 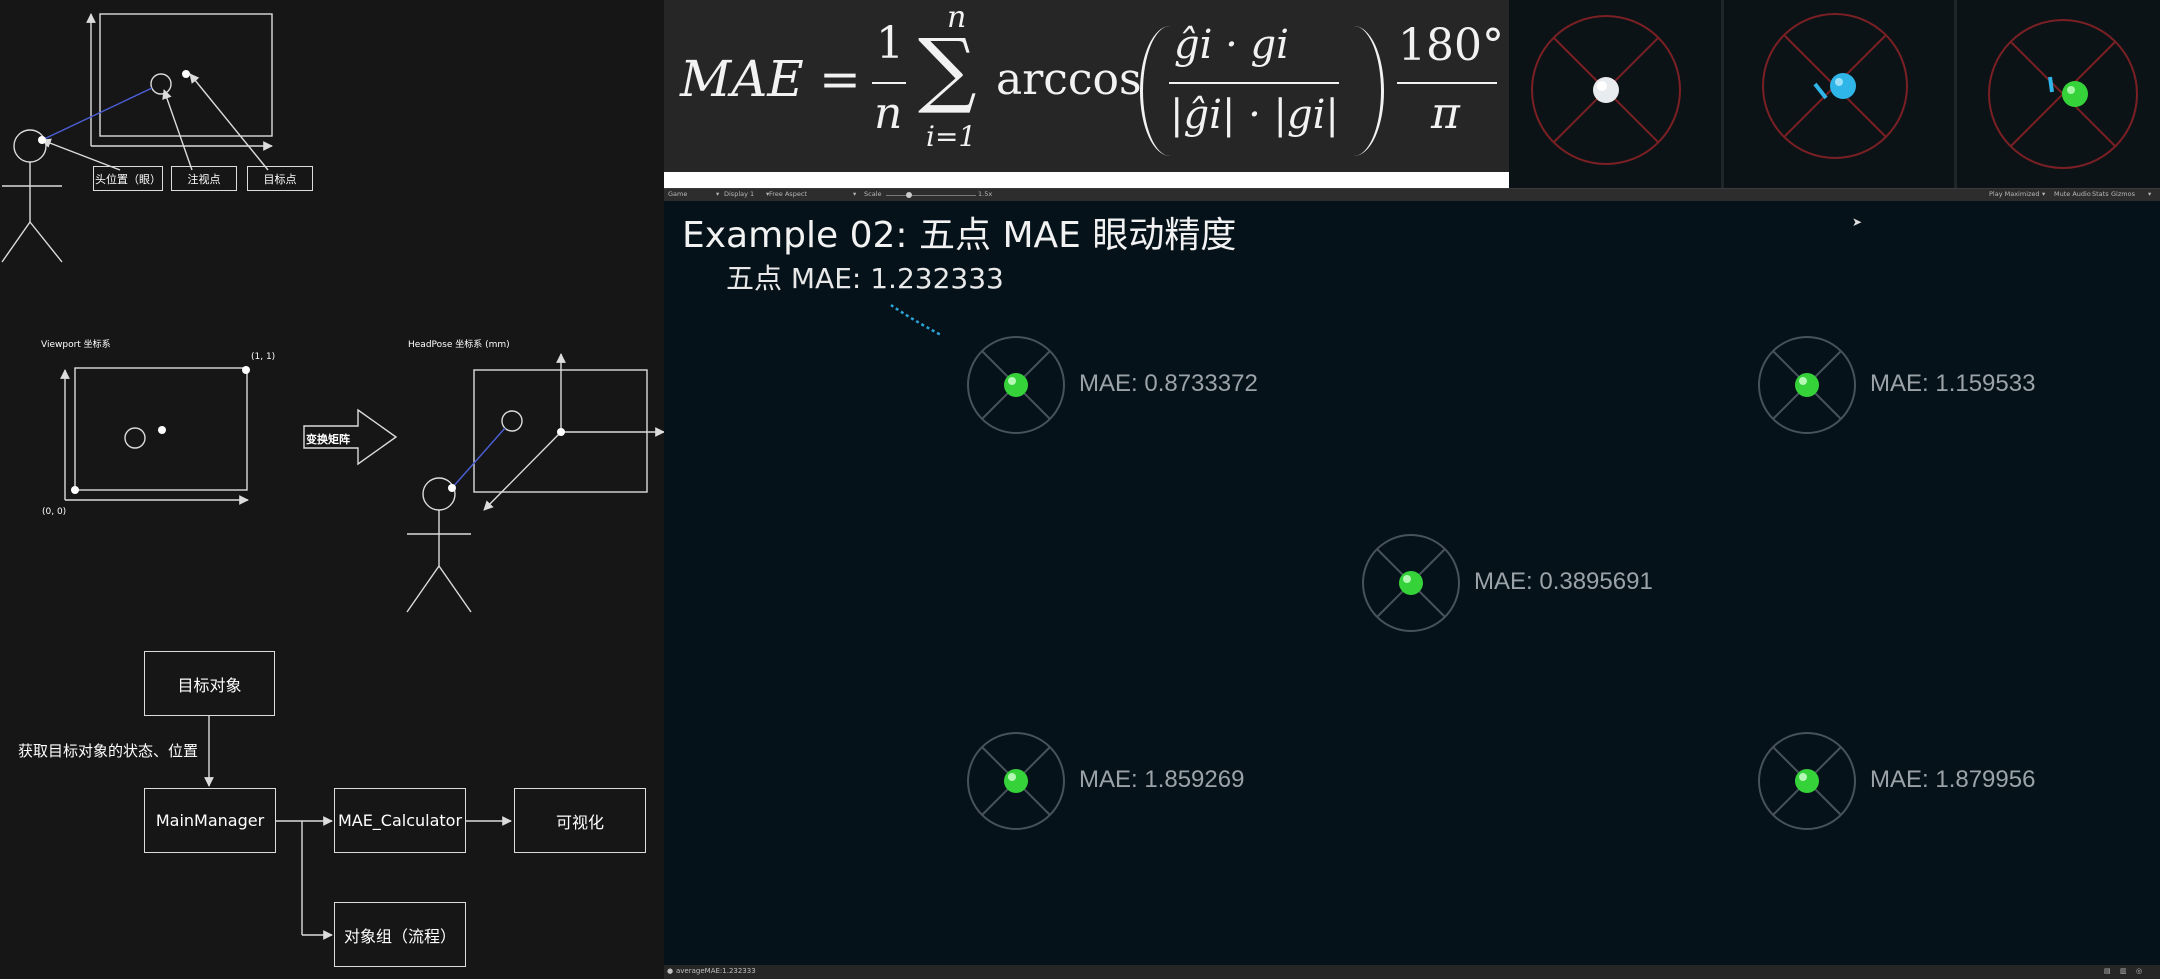 I want to click on target-point, so click(x=186, y=74).